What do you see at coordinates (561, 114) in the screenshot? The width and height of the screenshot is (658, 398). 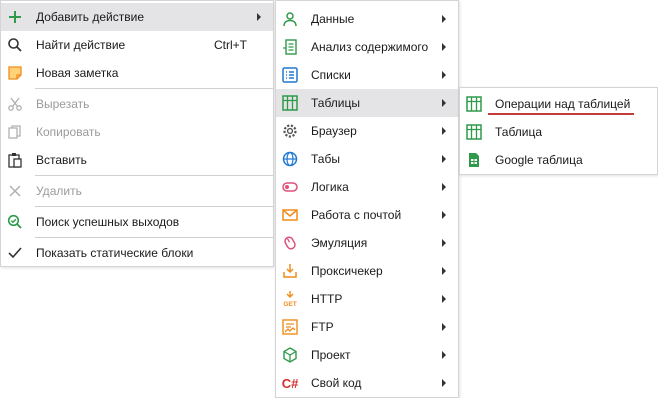 I see `highlight-underline` at bounding box center [561, 114].